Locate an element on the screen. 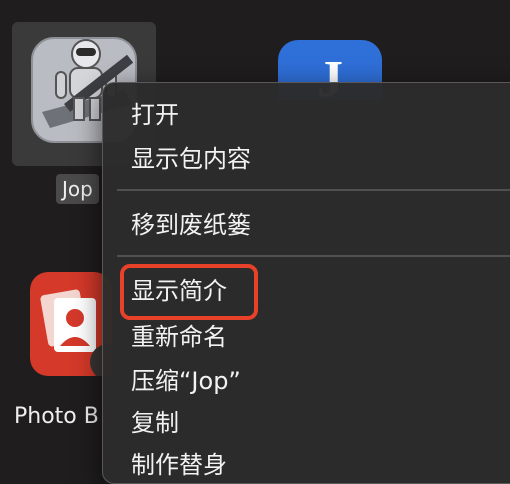  get-info-highlight is located at coordinates (189, 292).